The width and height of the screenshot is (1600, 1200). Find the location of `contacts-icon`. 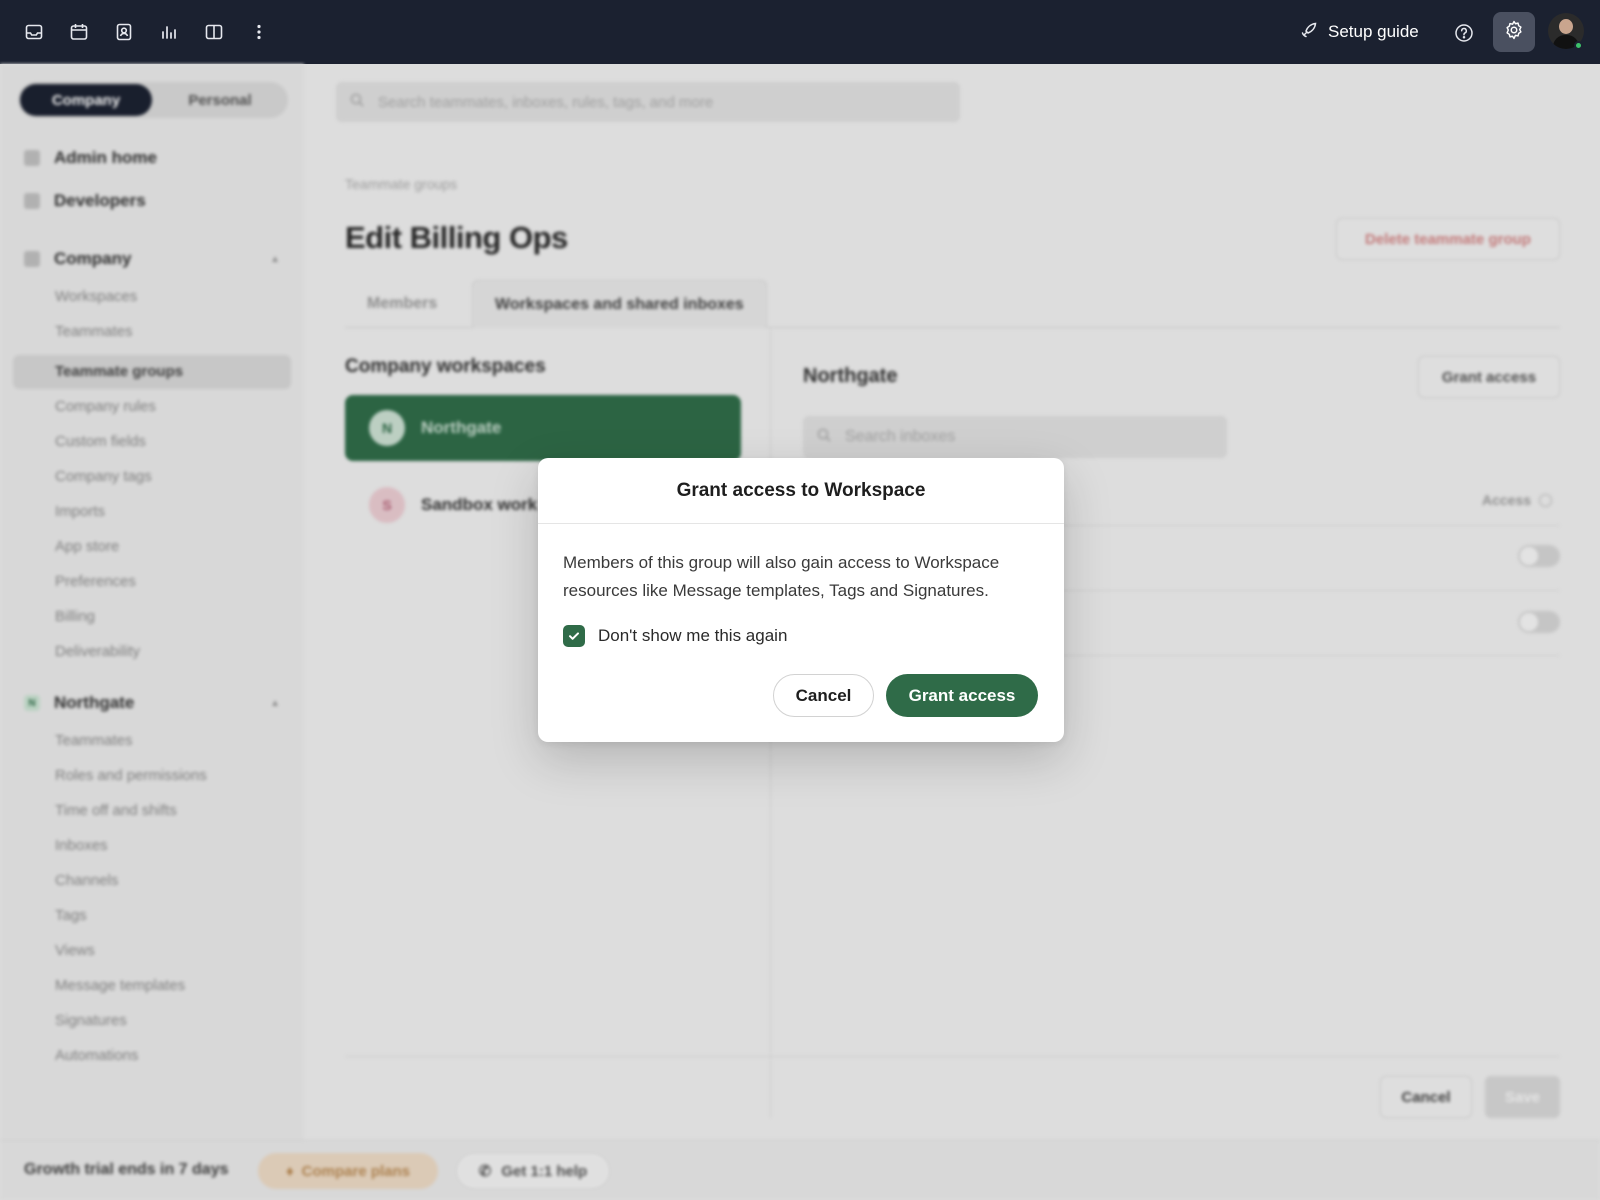

contacts-icon is located at coordinates (124, 32).